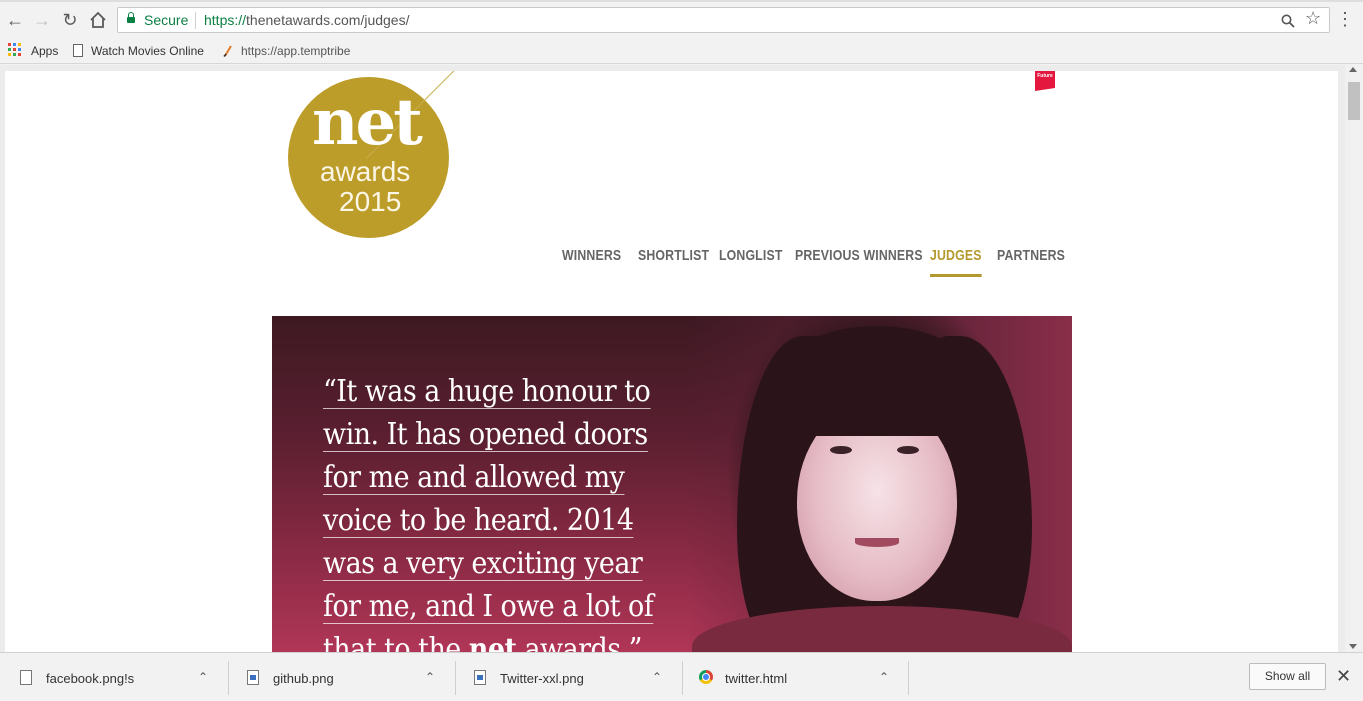  Describe the element at coordinates (14, 49) in the screenshot. I see `apps-icon` at that location.